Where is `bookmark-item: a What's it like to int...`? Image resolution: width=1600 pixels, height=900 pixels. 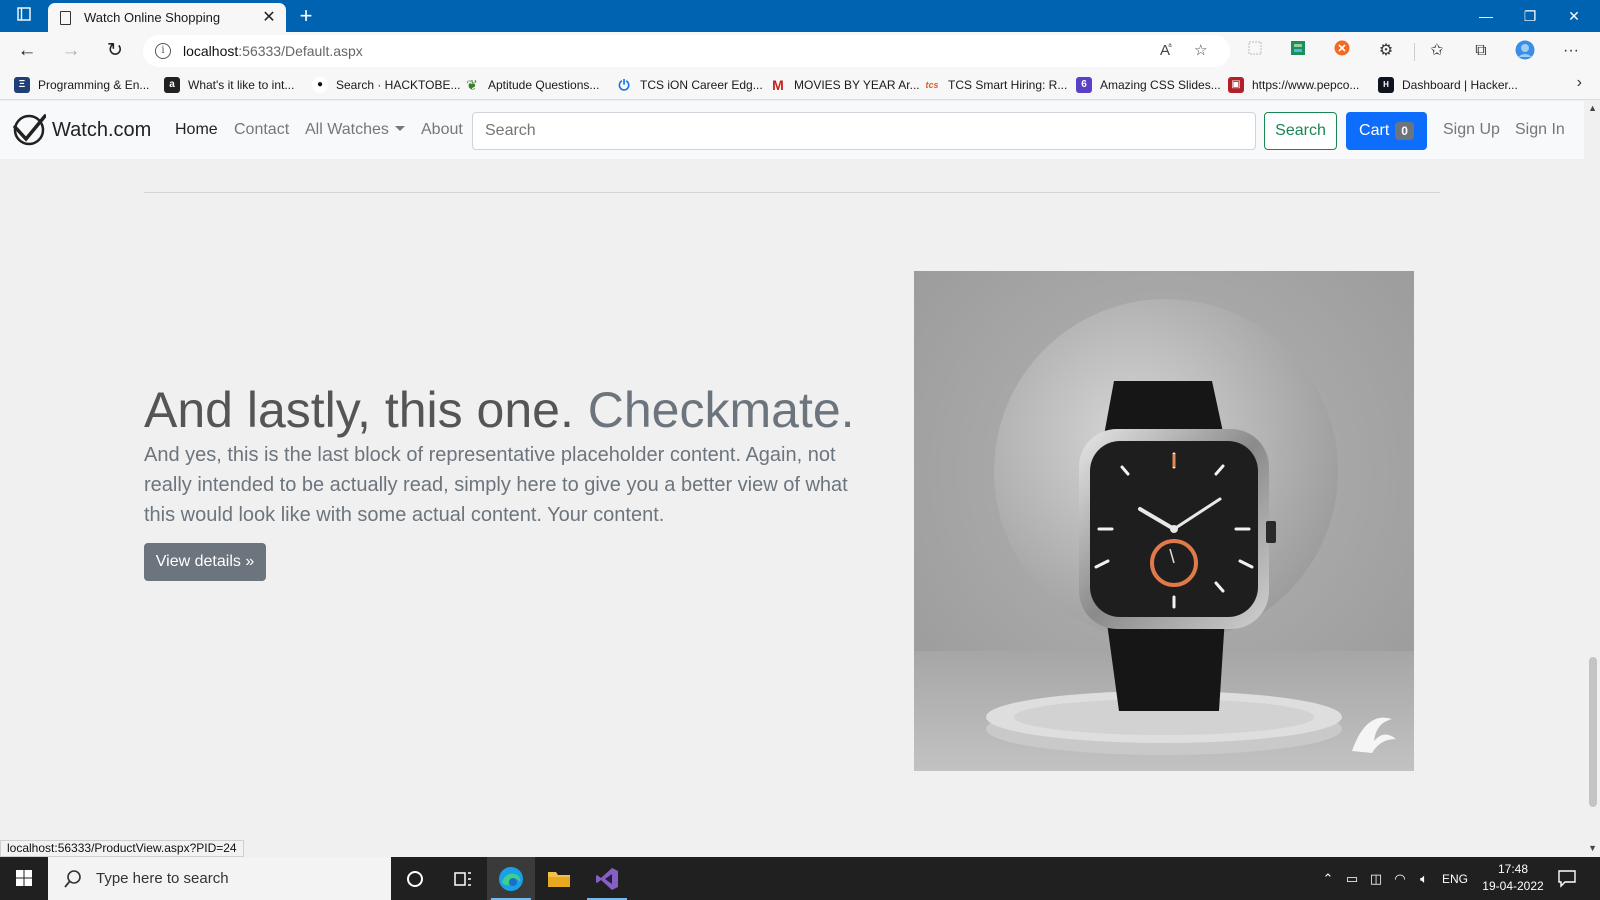
bookmark-item: a What's it like to int... is located at coordinates (229, 85).